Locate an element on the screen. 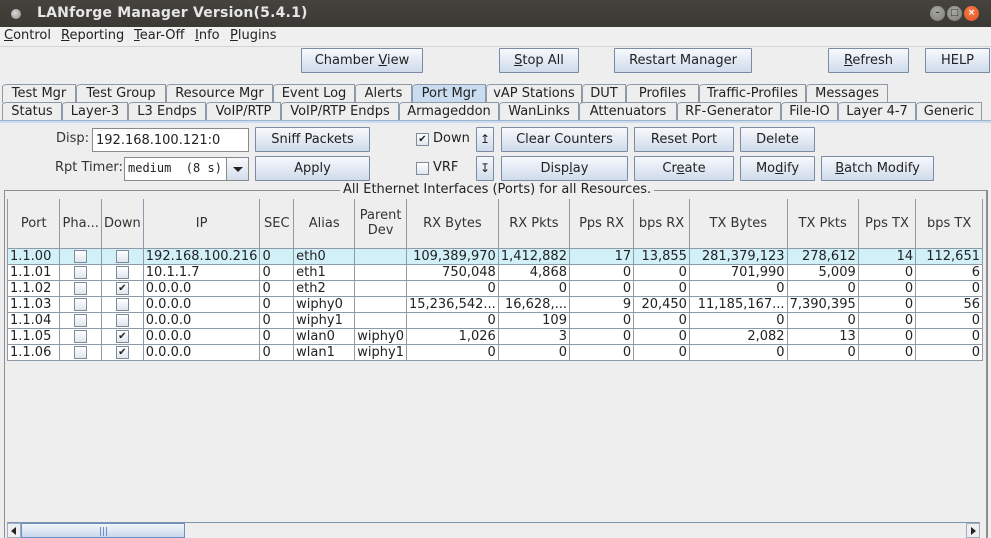  tab-test-group: Test Group is located at coordinates (121, 93).